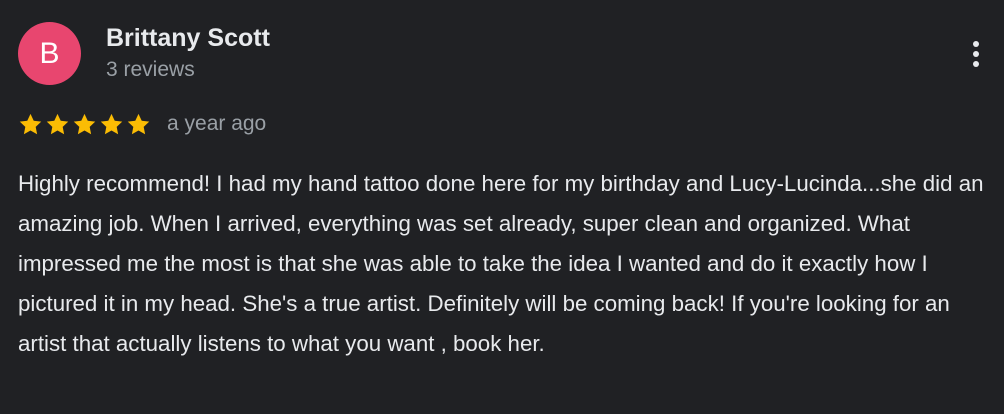  I want to click on review-count: 3 reviews, so click(150, 70).